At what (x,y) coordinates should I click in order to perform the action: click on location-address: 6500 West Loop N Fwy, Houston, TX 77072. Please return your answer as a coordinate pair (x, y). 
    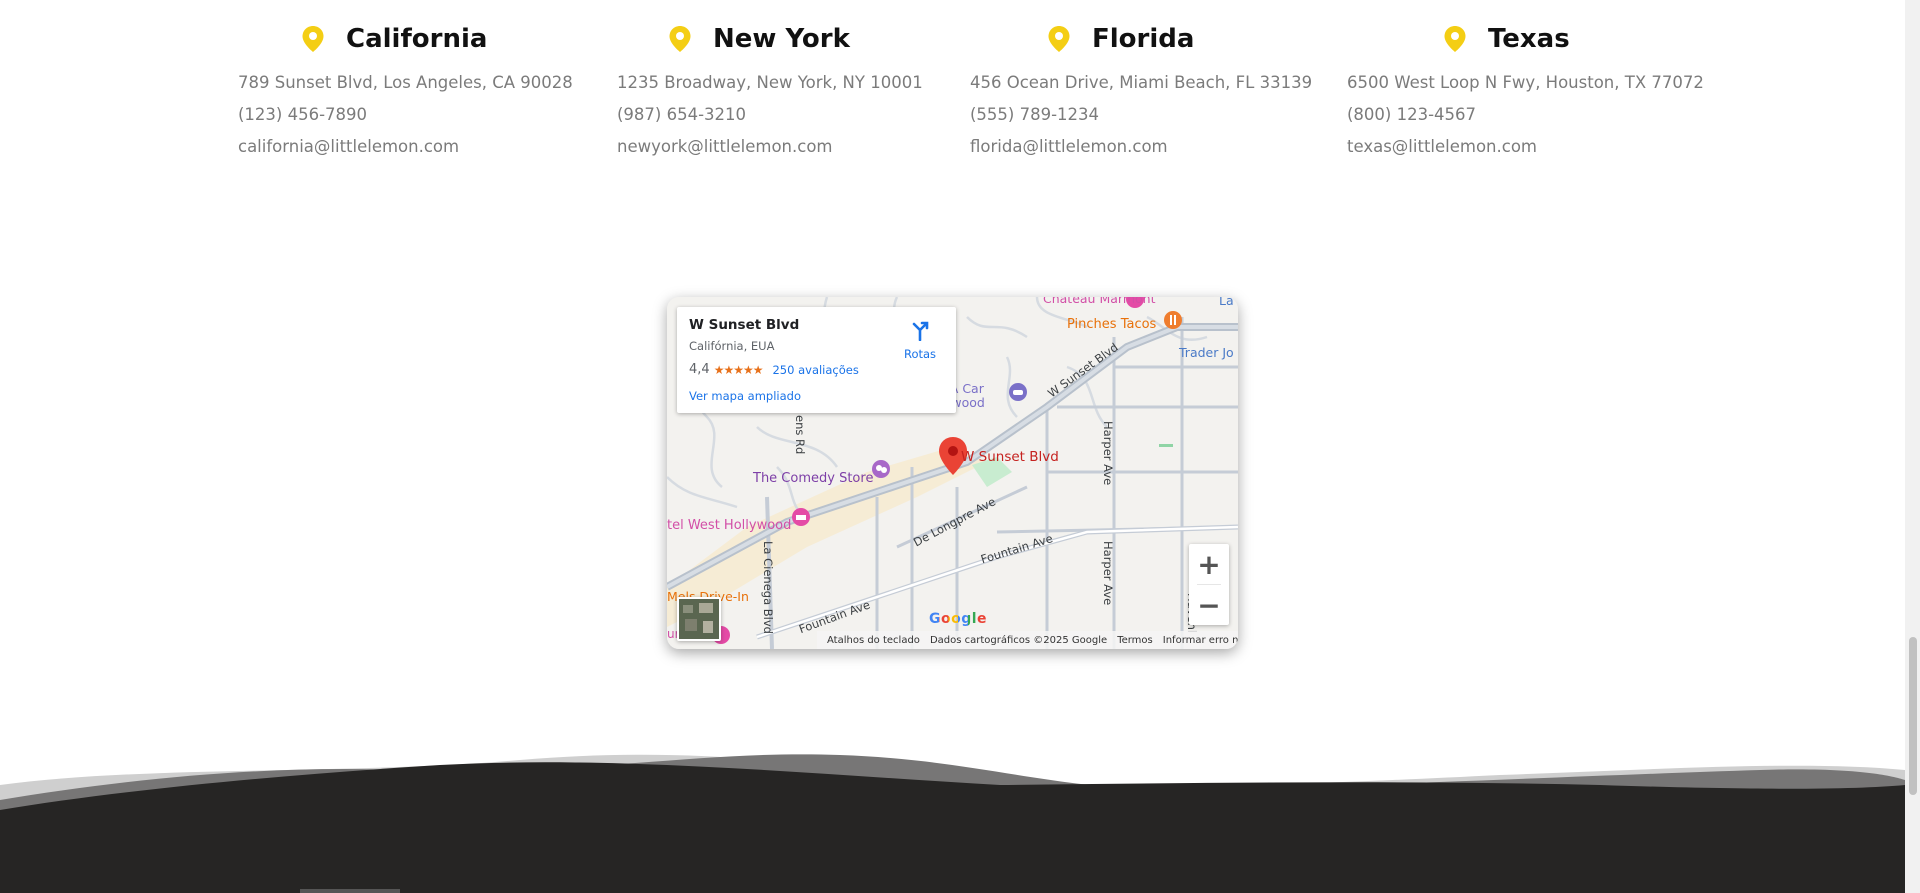
    Looking at the image, I should click on (1525, 82).